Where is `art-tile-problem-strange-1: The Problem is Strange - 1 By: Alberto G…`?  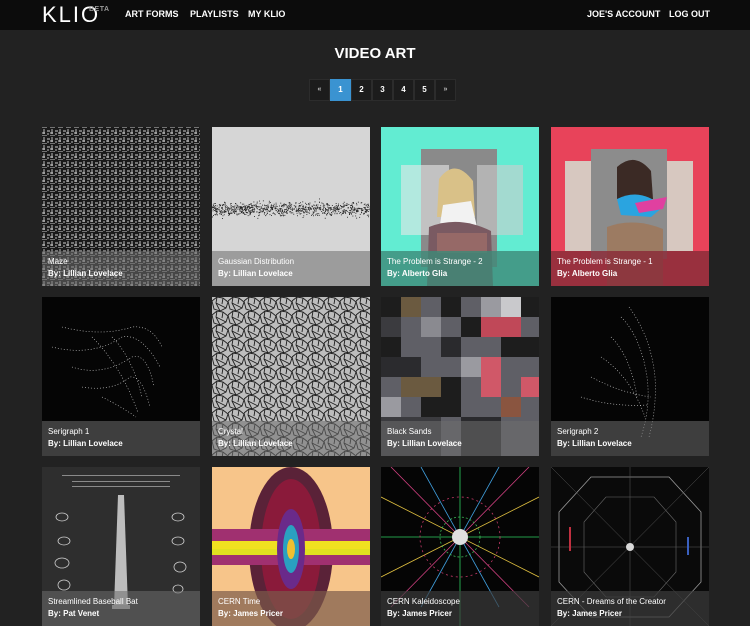 art-tile-problem-strange-1: The Problem is Strange - 1 By: Alberto G… is located at coordinates (630, 206).